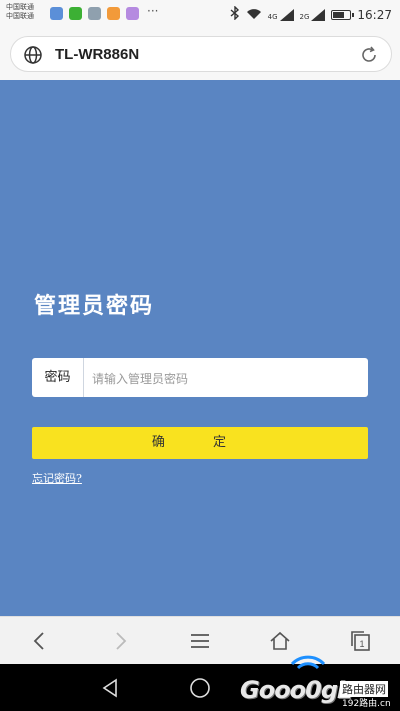 This screenshot has height=711, width=400. I want to click on bluetooth-icon, so click(235, 14).